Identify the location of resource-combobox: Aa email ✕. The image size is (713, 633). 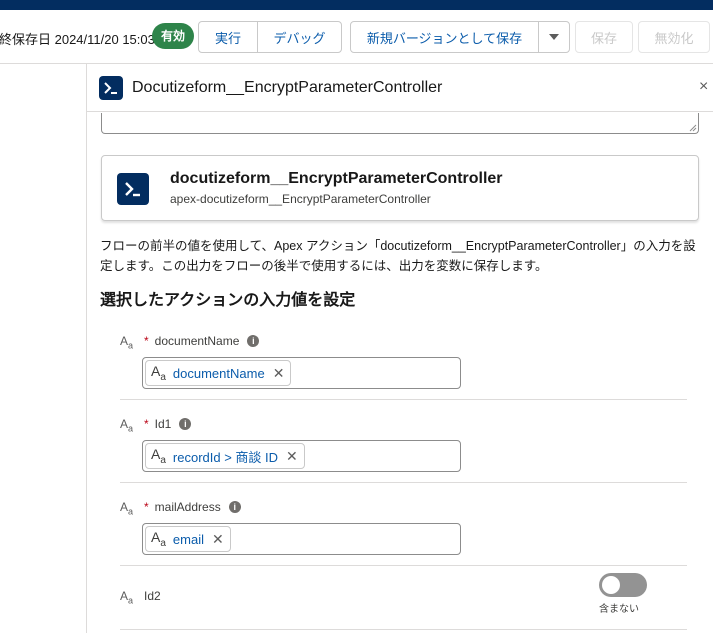
(301, 539).